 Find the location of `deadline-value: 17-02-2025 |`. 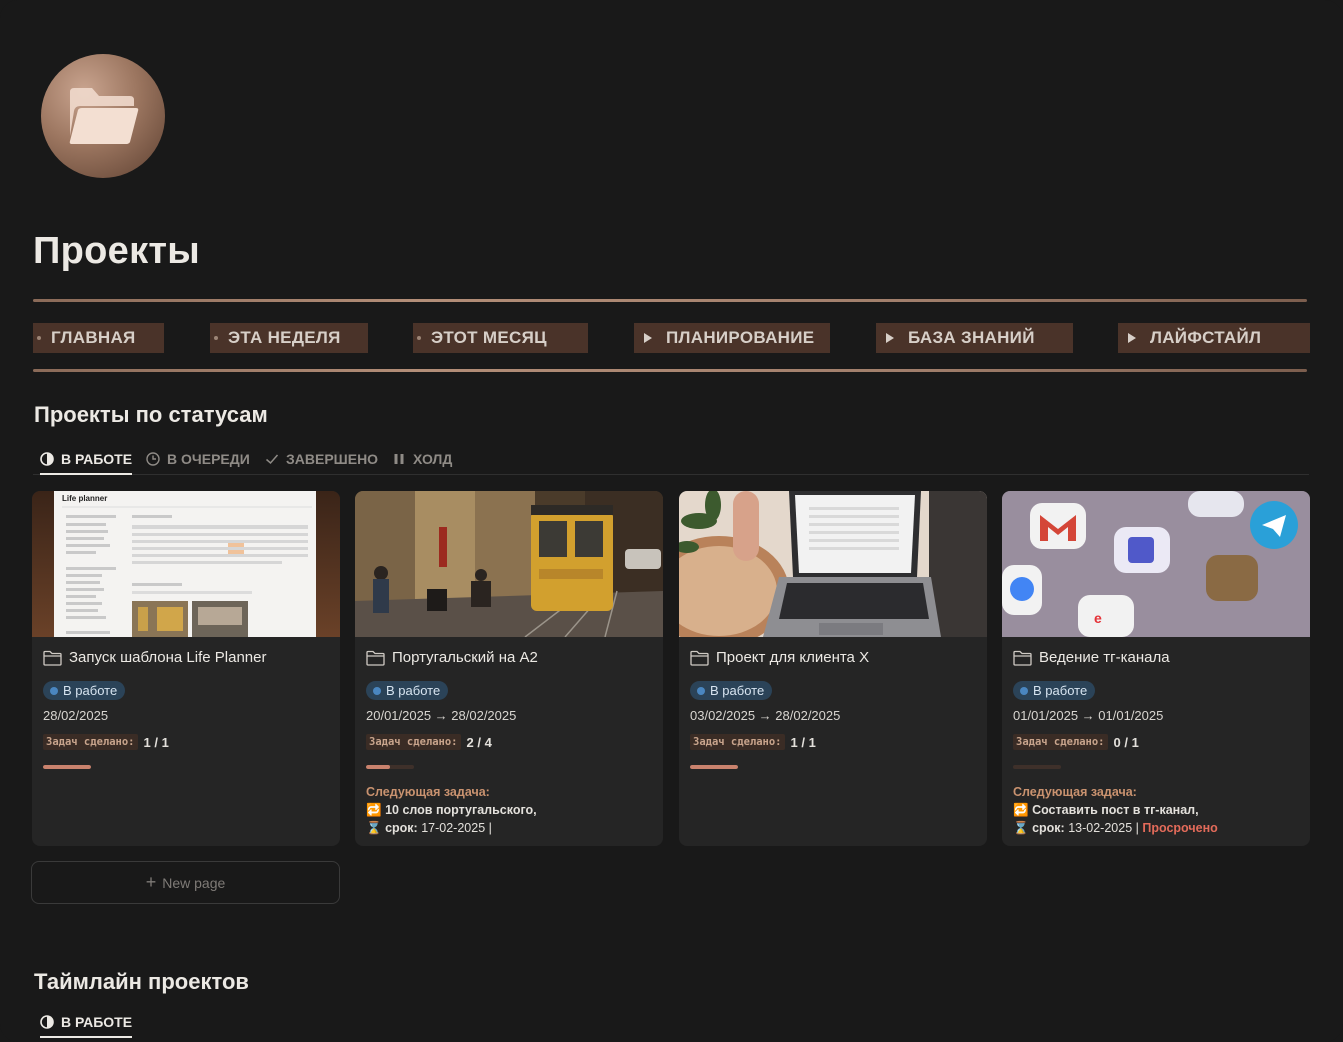

deadline-value: 17-02-2025 | is located at coordinates (456, 828).